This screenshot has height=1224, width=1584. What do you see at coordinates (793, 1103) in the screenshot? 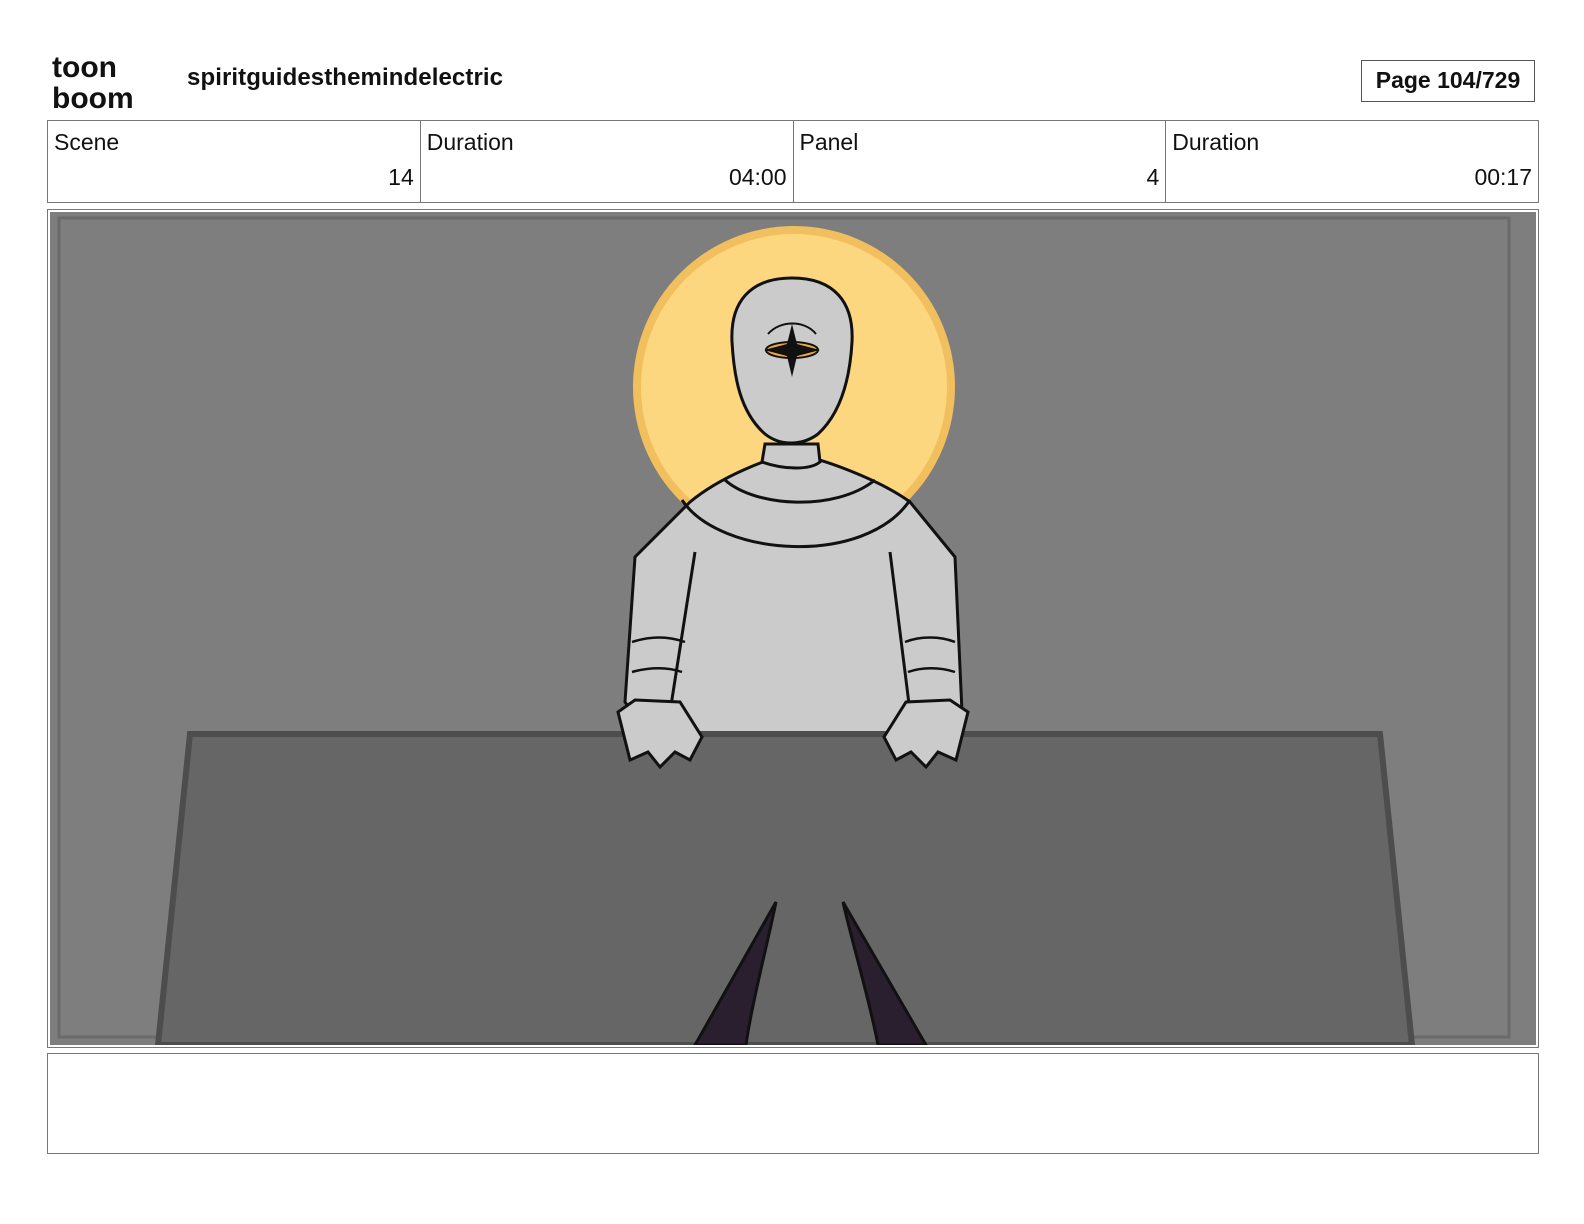
I see `panel-notes-box` at bounding box center [793, 1103].